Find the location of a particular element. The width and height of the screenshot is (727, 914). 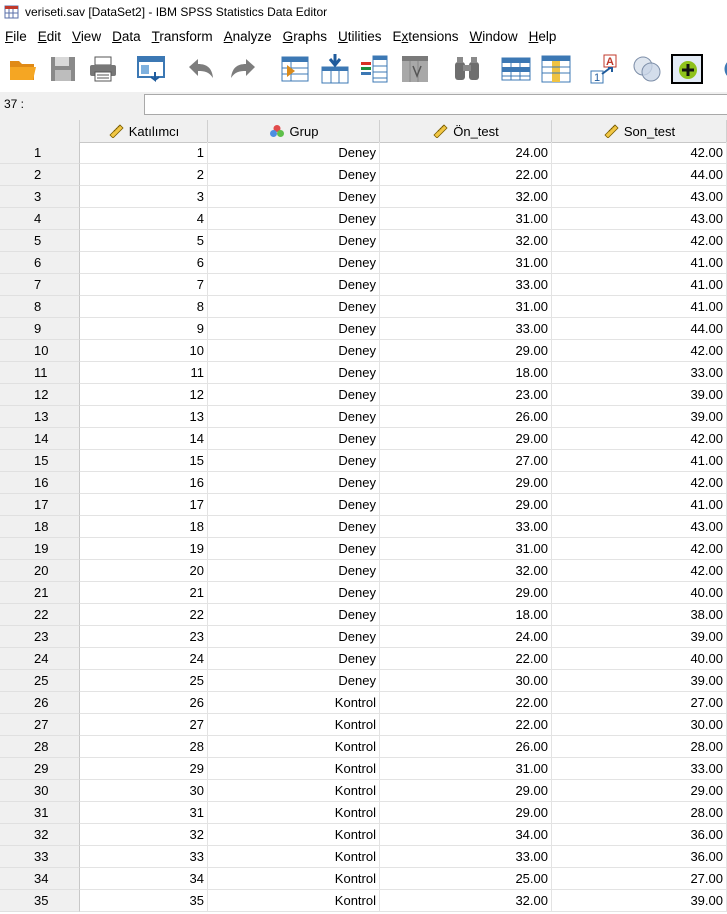

data-cell: 4 is located at coordinates (144, 219).